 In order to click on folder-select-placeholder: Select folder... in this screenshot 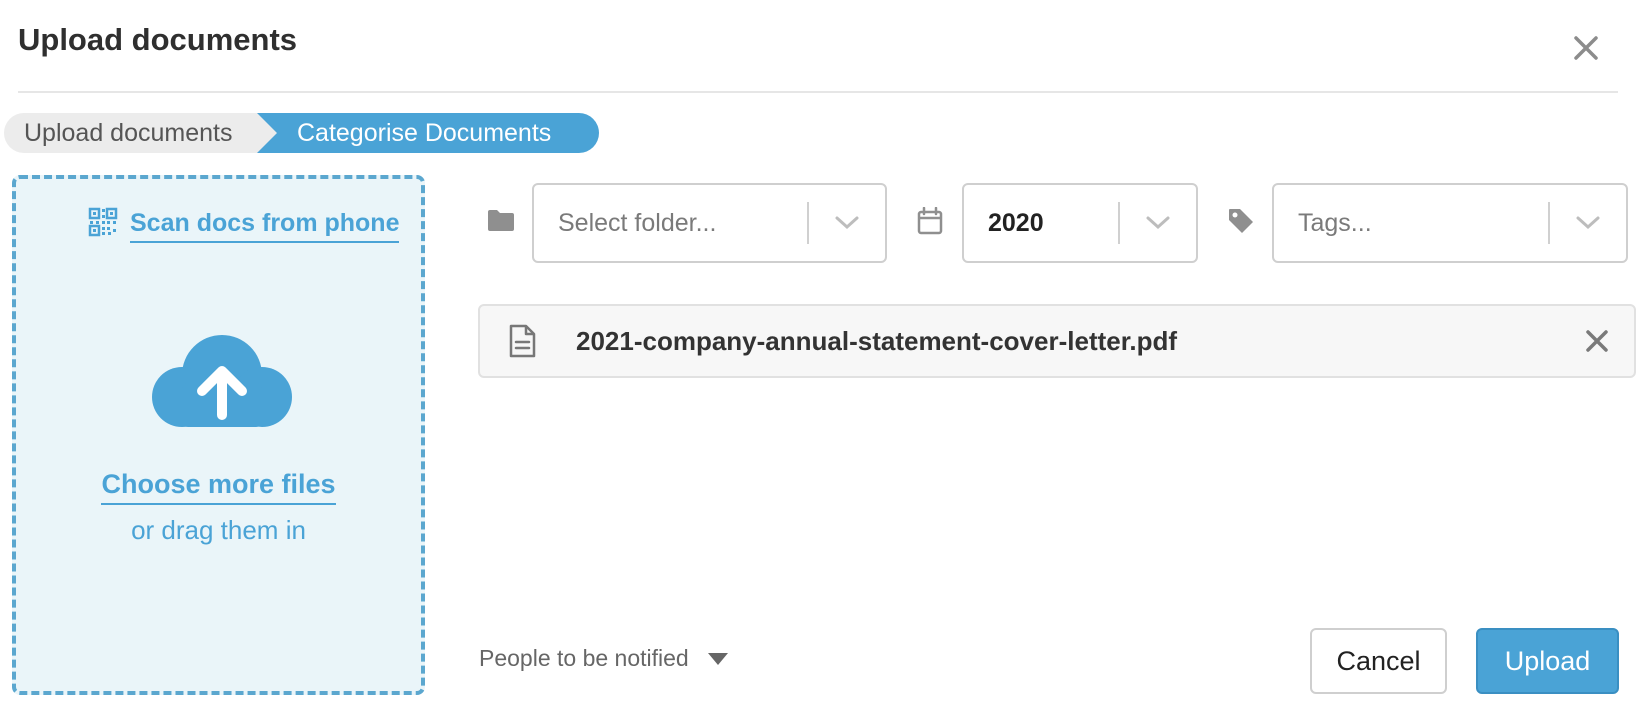, I will do `click(637, 222)`.